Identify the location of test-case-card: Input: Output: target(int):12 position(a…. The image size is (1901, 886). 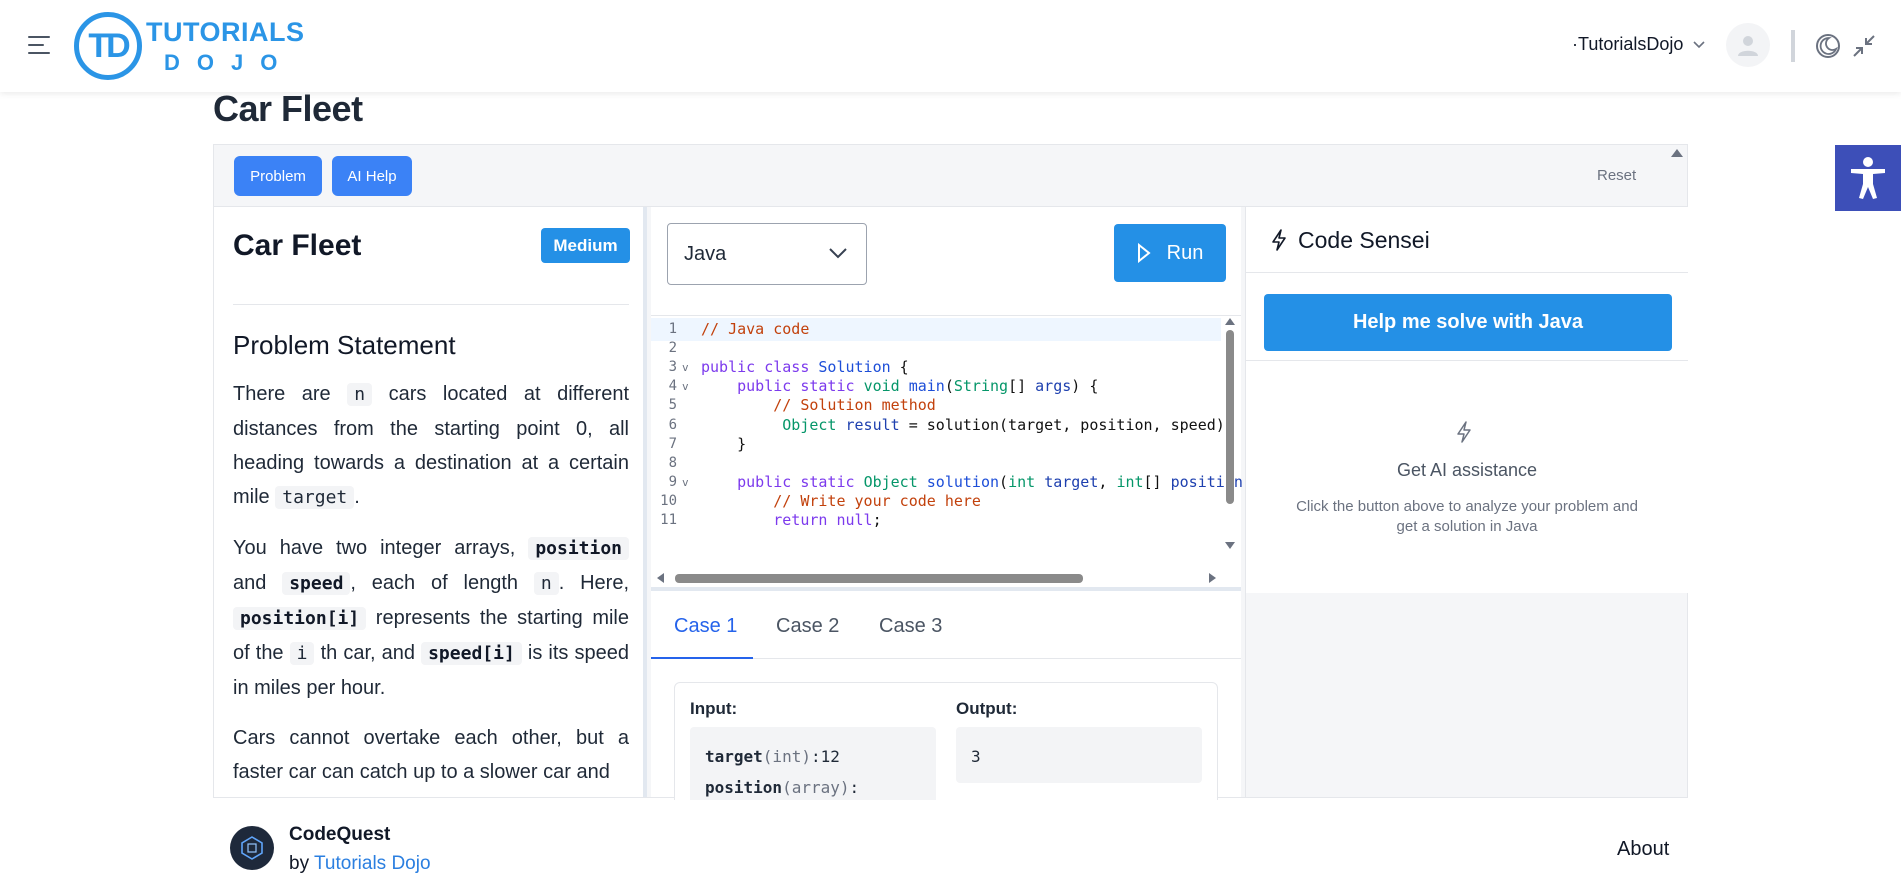
(946, 749).